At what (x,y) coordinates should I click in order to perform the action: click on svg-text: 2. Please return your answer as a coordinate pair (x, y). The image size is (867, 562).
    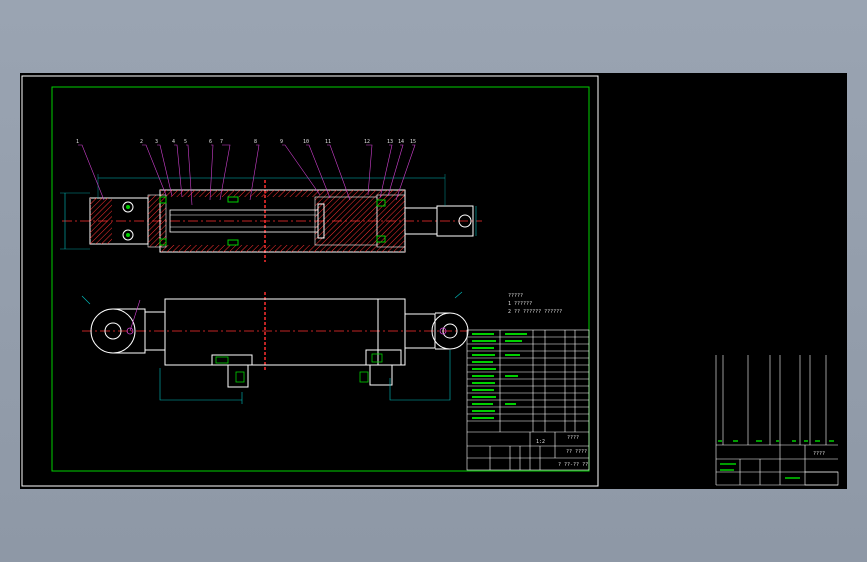
    Looking at the image, I should click on (141, 142).